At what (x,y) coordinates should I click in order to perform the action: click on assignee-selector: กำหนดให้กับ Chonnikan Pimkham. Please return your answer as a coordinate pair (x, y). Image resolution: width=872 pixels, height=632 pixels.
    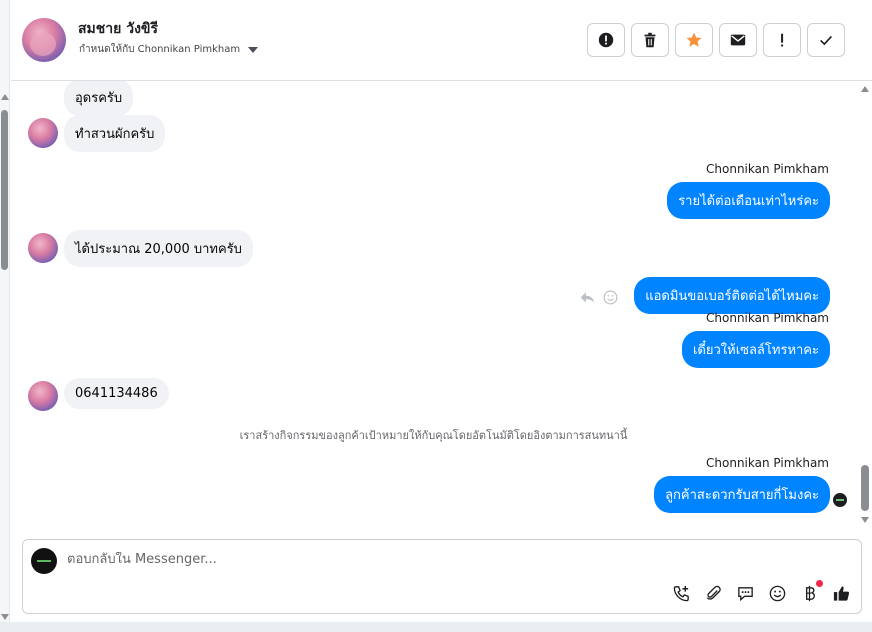
    Looking at the image, I should click on (169, 49).